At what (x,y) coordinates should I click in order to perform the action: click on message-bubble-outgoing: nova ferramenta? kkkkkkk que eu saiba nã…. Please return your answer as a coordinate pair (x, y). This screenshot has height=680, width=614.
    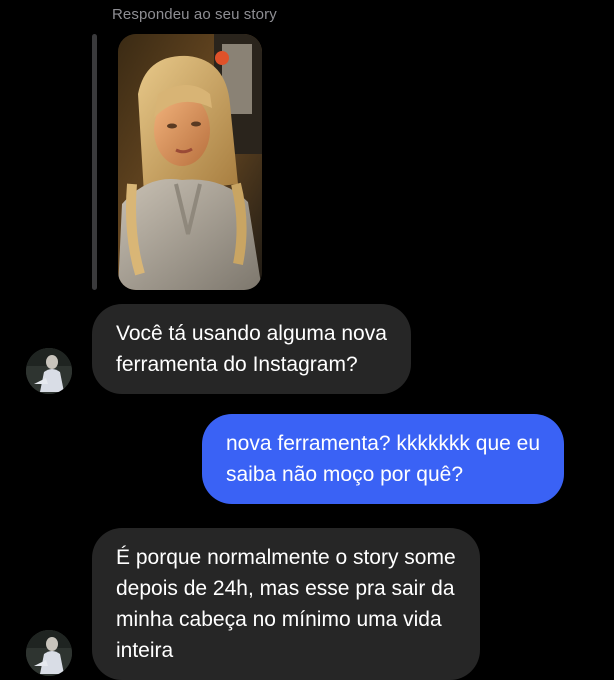
    Looking at the image, I should click on (383, 459).